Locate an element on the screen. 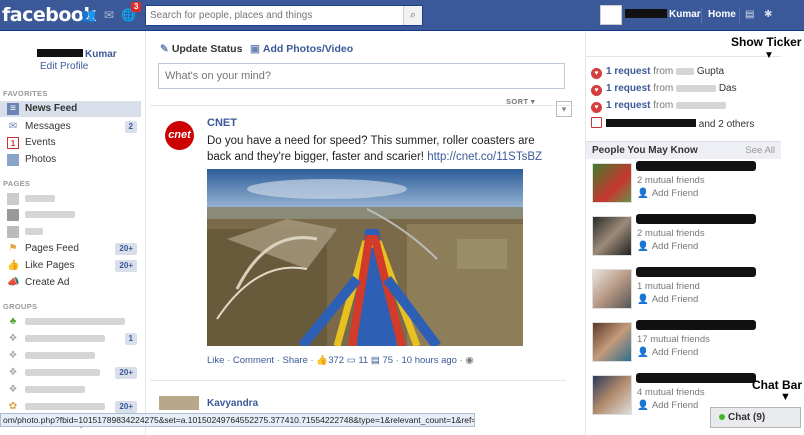 The height and width of the screenshot is (435, 804). event-invites-row: and 2 others is located at coordinates (672, 123).